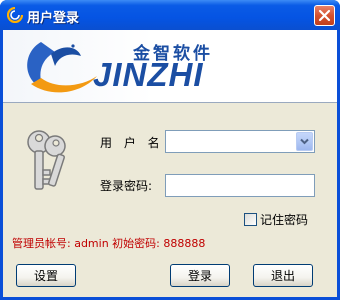  Describe the element at coordinates (170, 102) in the screenshot. I see `banner-divider` at that location.